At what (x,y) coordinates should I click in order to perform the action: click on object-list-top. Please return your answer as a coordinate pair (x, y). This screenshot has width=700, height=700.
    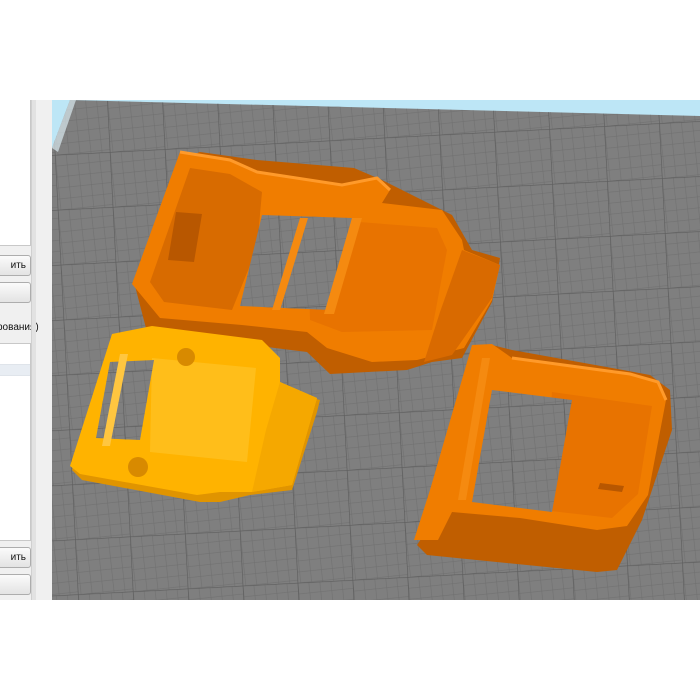
    Looking at the image, I should click on (15, 173).